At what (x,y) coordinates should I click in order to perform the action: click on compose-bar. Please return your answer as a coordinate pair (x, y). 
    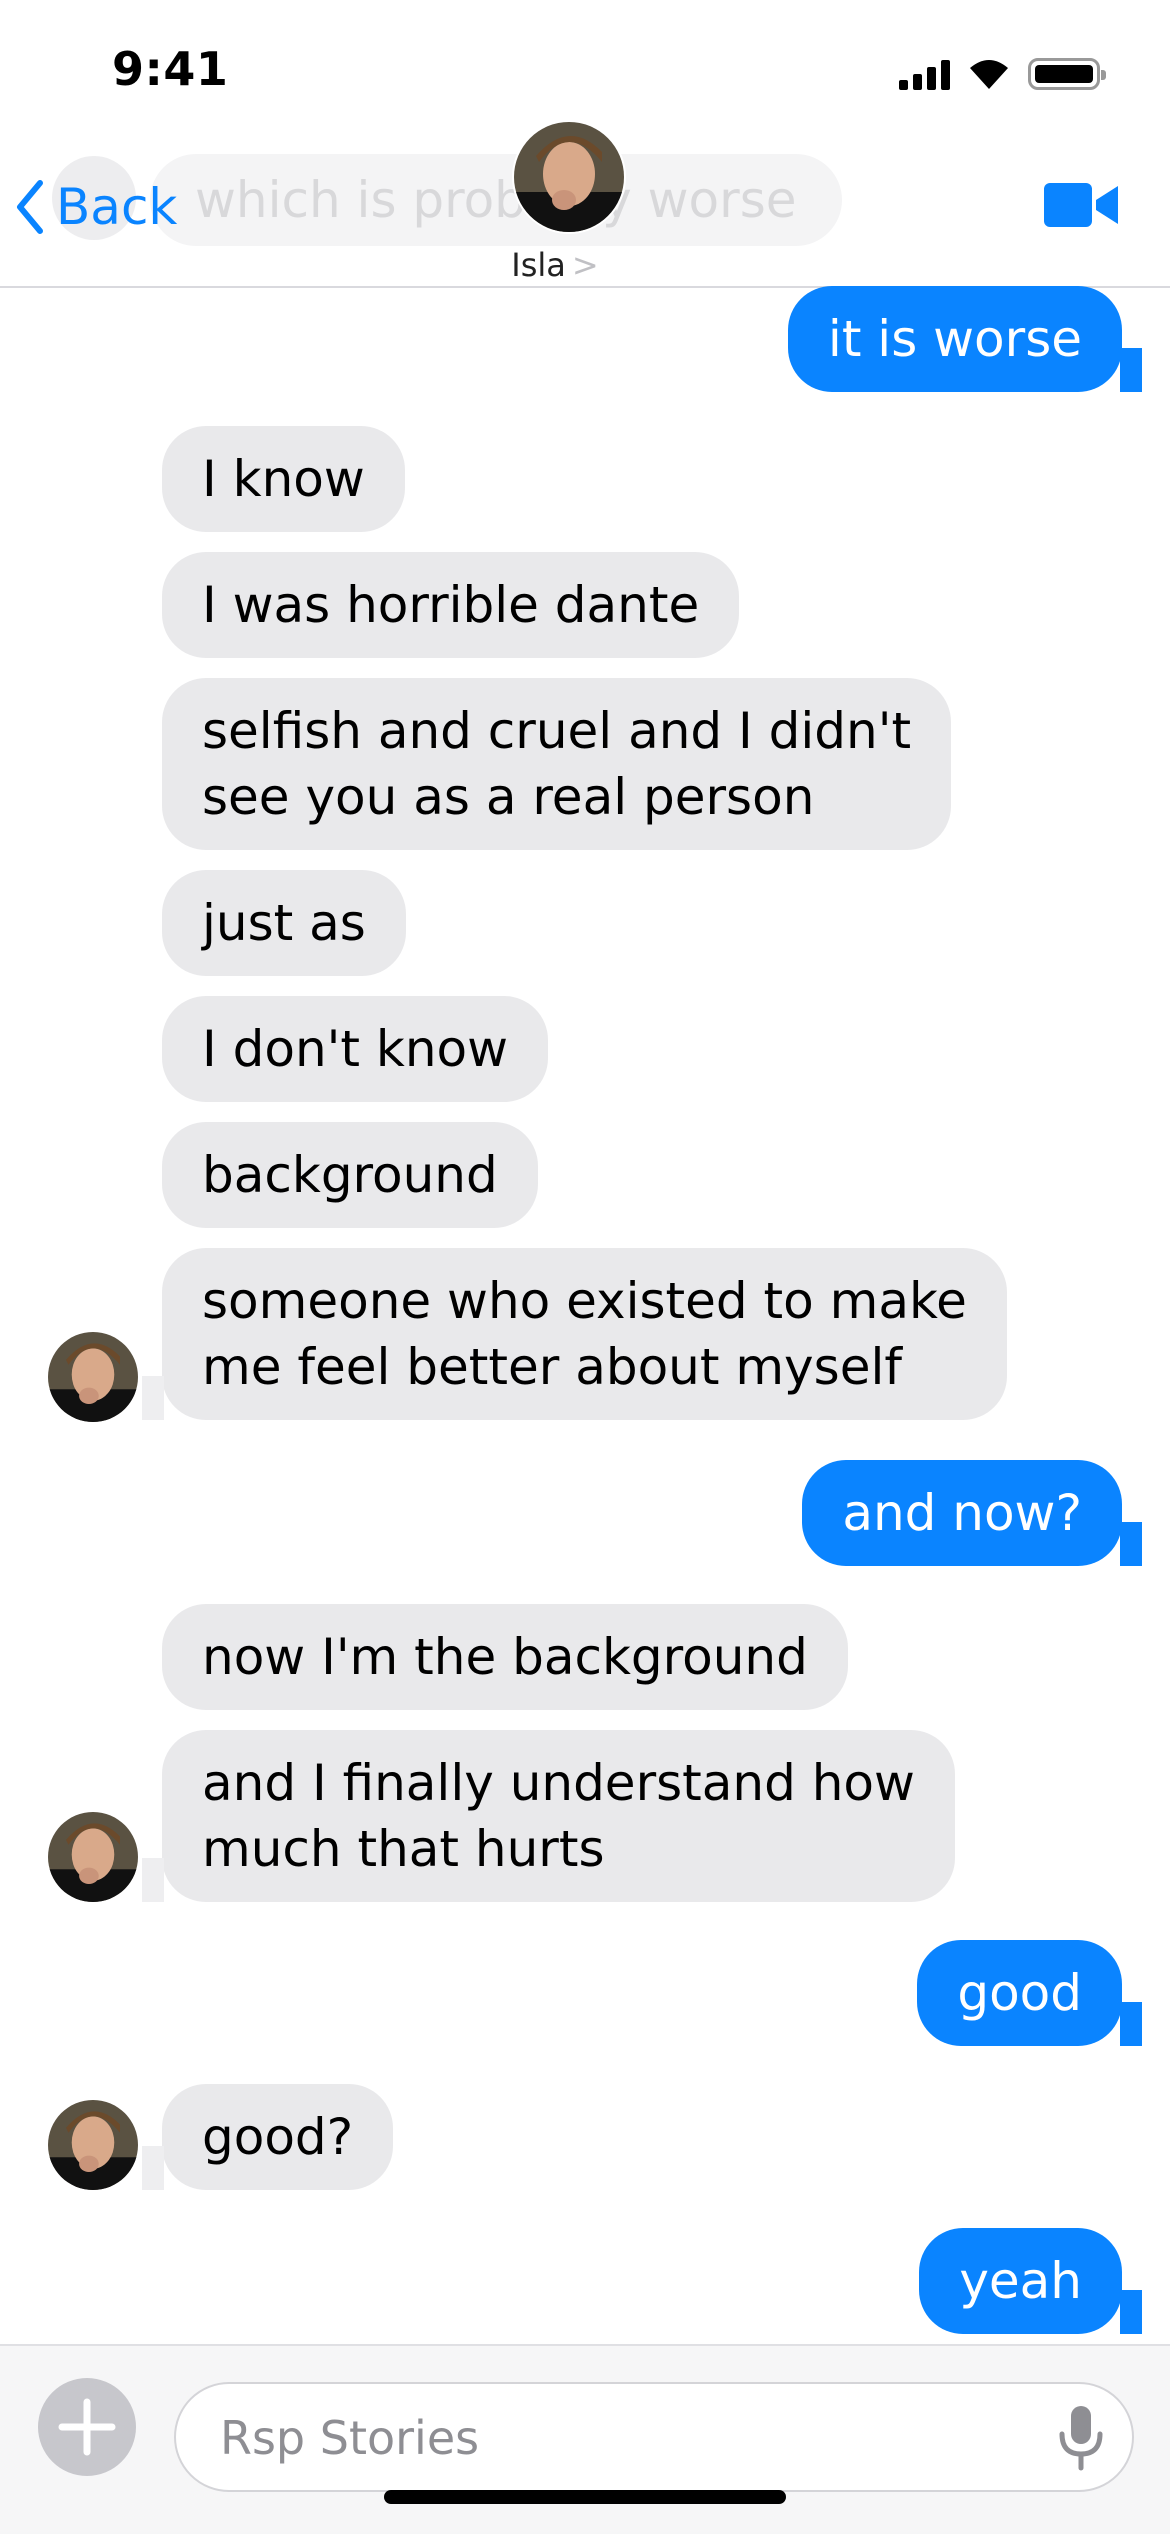
    Looking at the image, I should click on (585, 2439).